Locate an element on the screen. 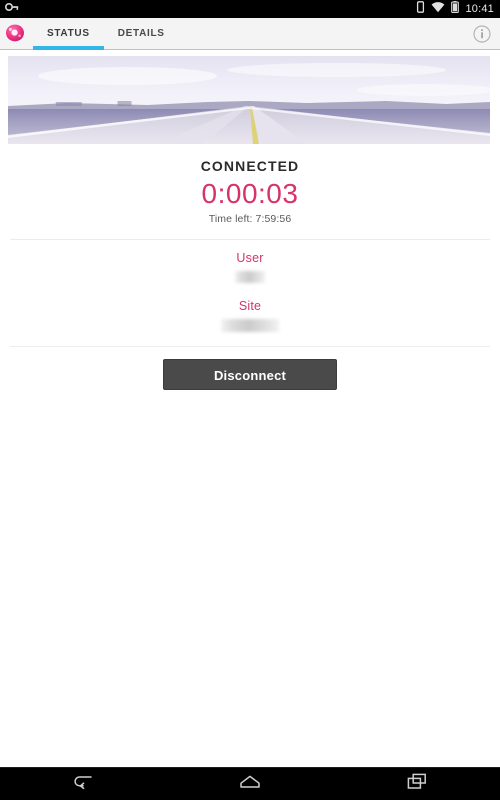  site-field-value-redacted is located at coordinates (250, 326).